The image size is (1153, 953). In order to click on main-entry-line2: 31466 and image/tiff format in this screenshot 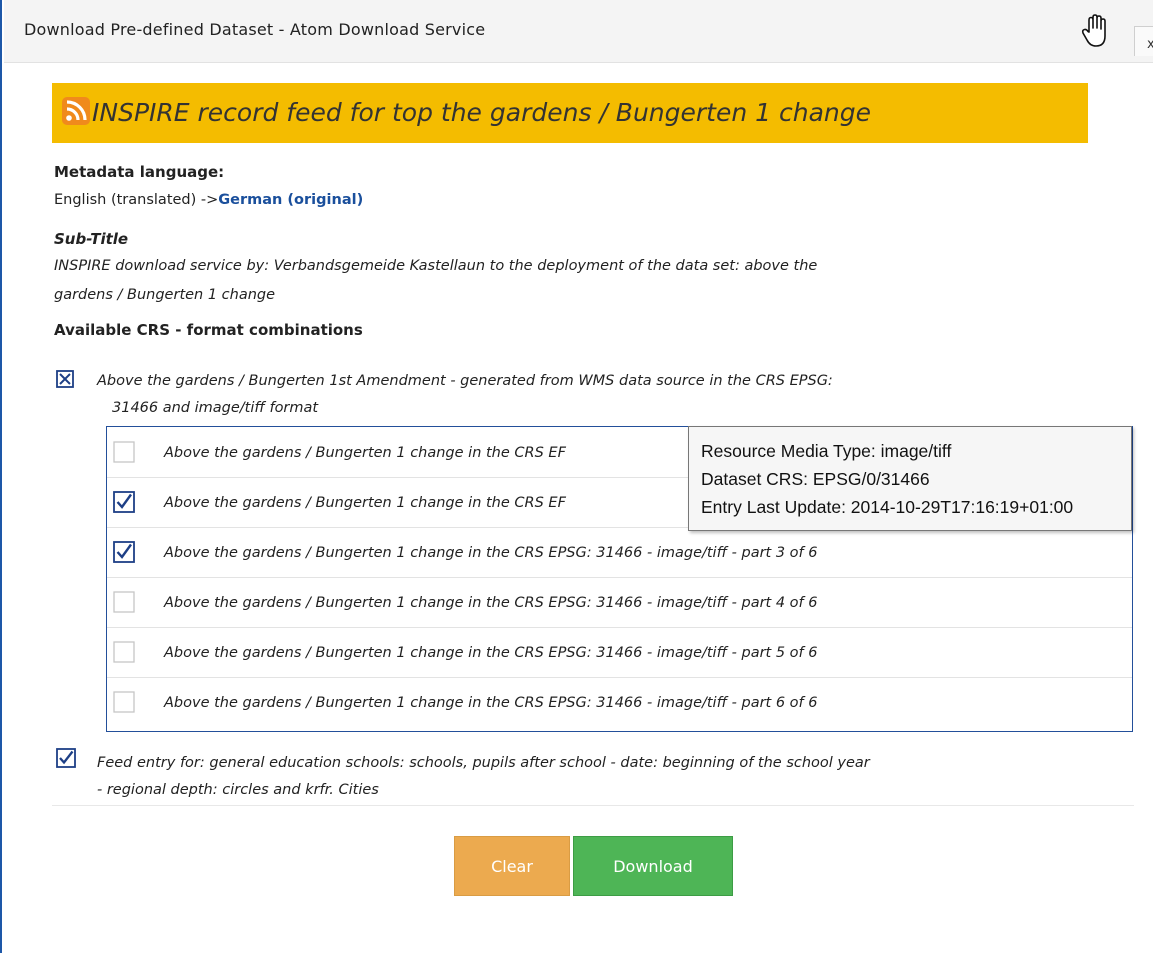, I will do `click(215, 408)`.